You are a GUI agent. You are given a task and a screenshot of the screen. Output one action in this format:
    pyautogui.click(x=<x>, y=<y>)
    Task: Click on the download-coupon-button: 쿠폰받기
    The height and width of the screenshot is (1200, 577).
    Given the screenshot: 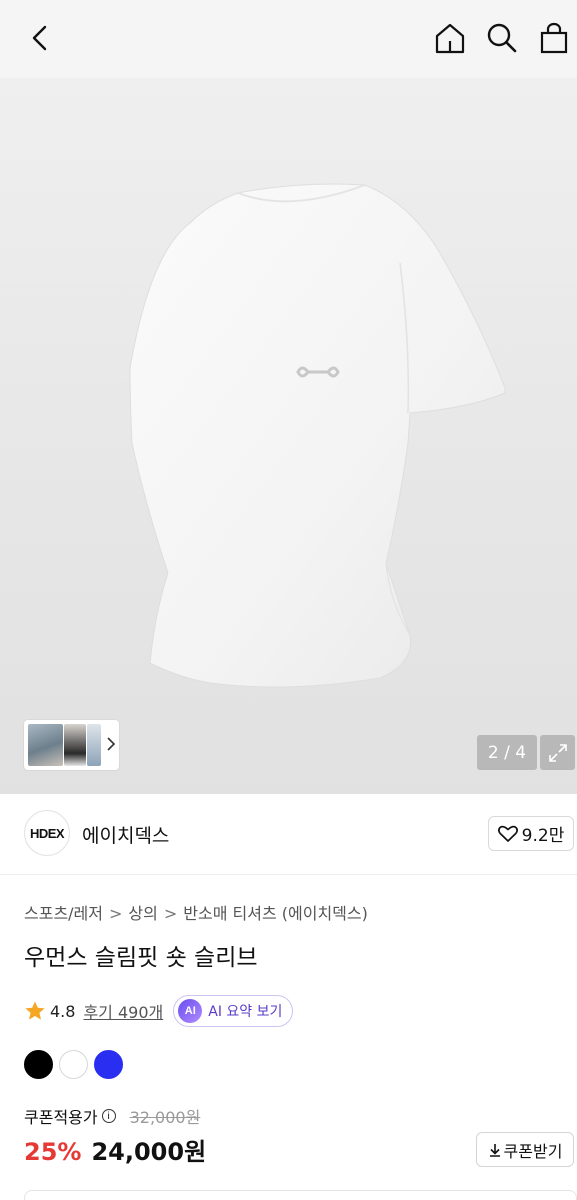 What is the action you would take?
    pyautogui.click(x=525, y=1149)
    